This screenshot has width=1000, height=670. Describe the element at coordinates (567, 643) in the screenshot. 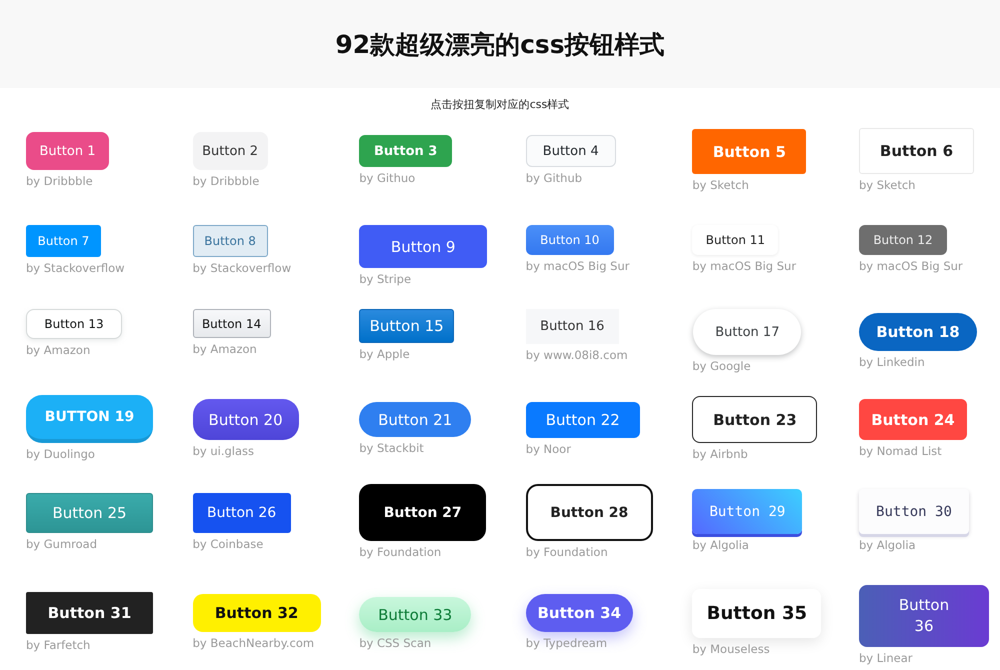

I see `author-caption: by Typedream` at that location.